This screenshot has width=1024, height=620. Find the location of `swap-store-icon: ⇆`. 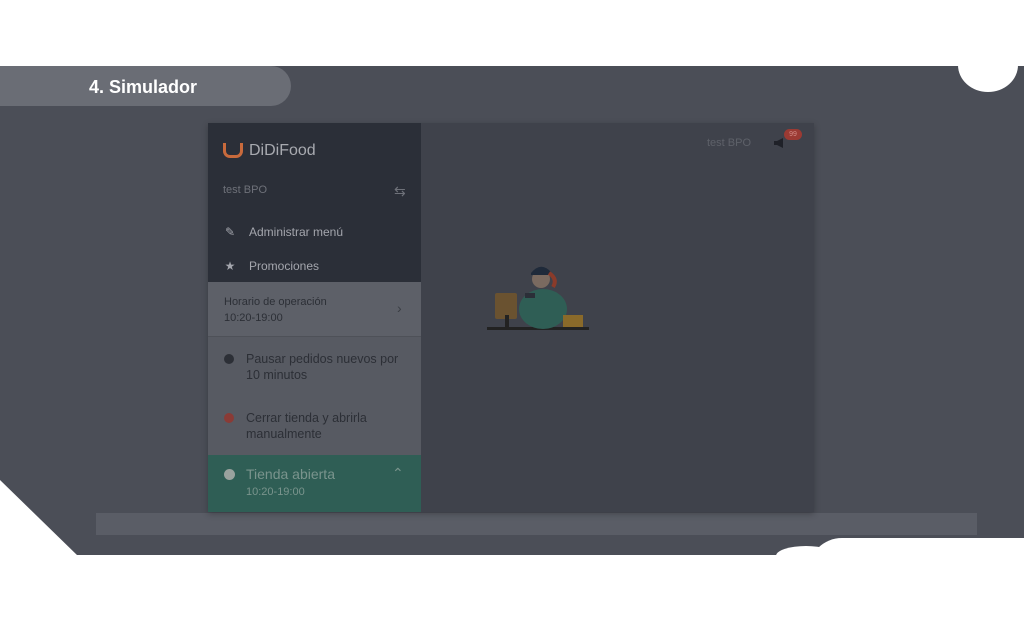

swap-store-icon: ⇆ is located at coordinates (400, 191).